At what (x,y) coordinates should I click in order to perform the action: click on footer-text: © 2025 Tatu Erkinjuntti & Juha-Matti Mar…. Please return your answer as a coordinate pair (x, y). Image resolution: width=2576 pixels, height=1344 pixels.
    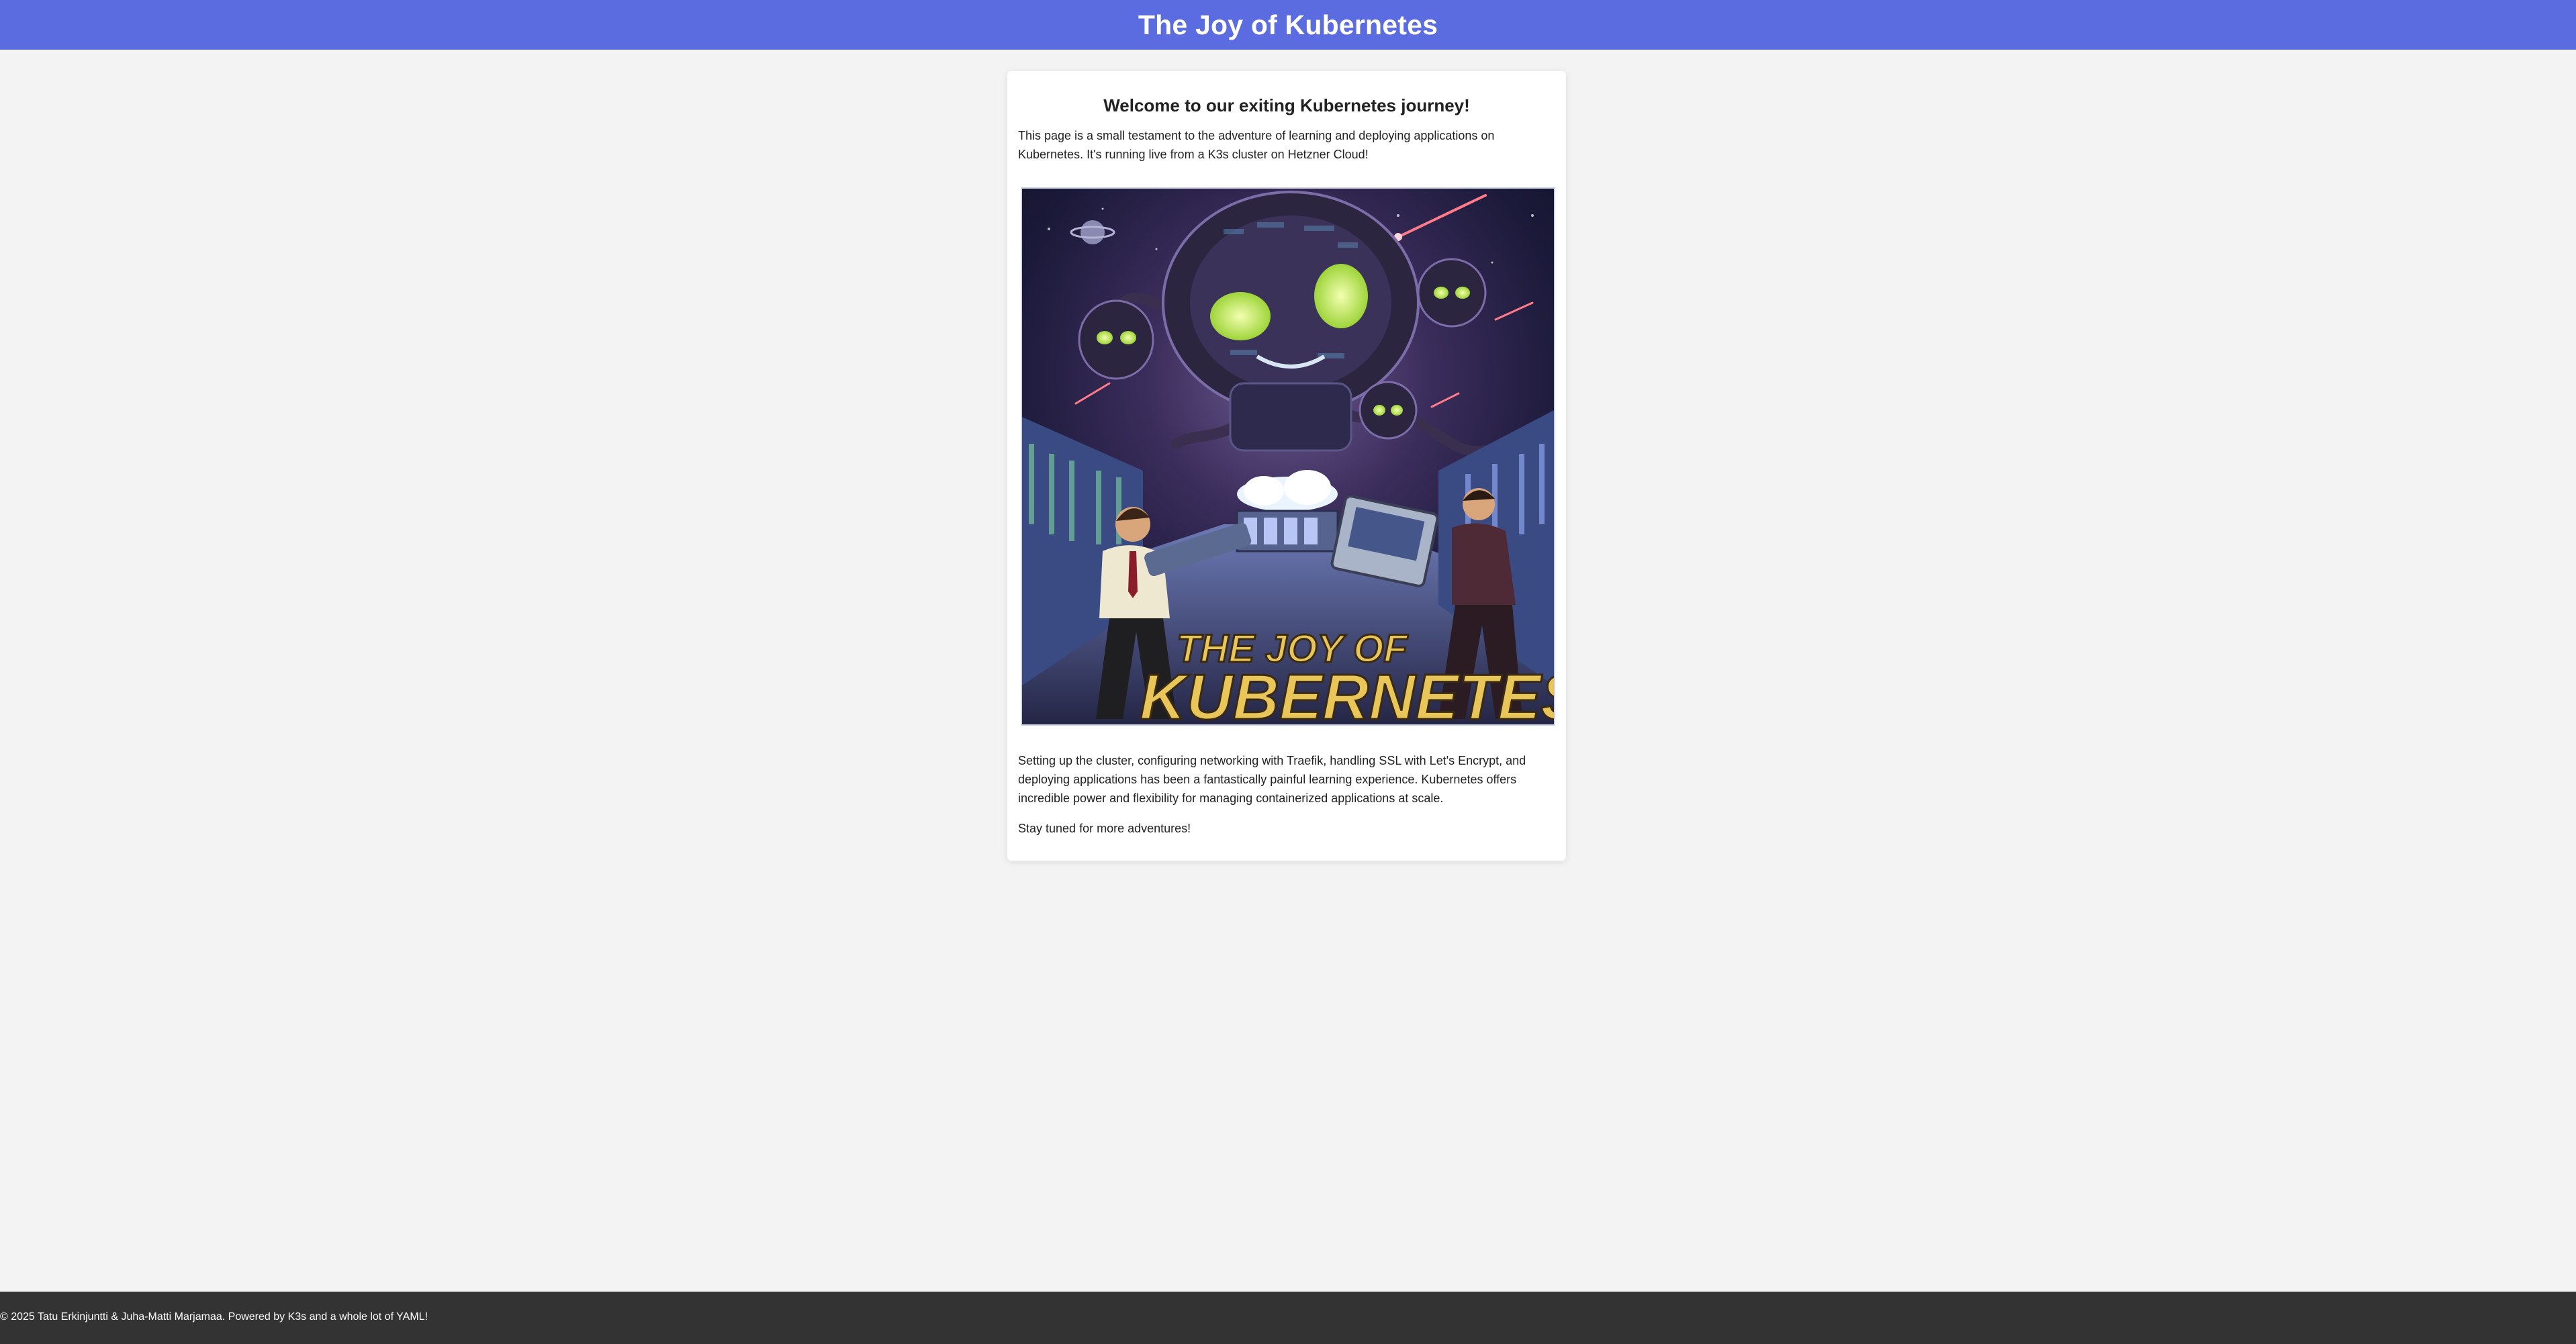
    Looking at the image, I should click on (214, 1317).